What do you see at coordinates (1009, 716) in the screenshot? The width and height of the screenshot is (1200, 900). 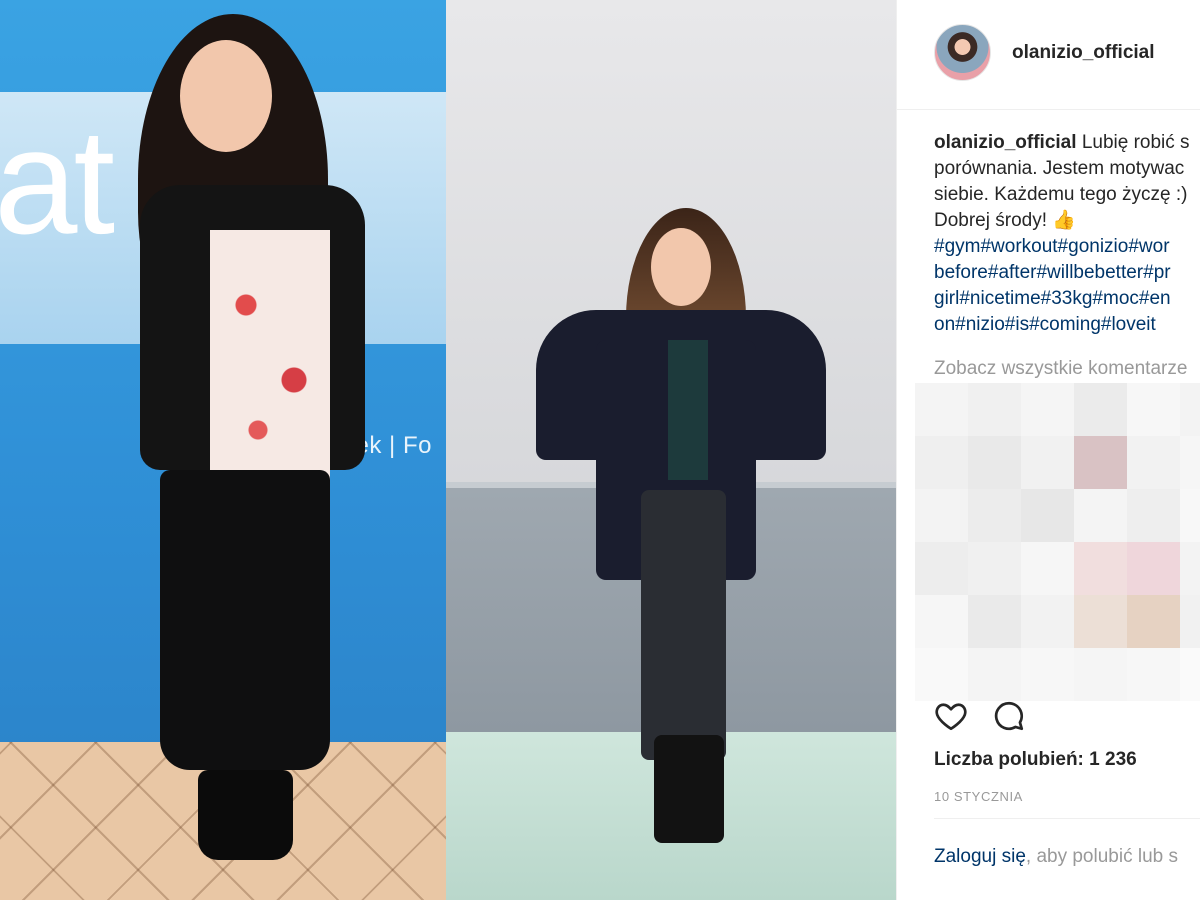 I see `comment-icon` at bounding box center [1009, 716].